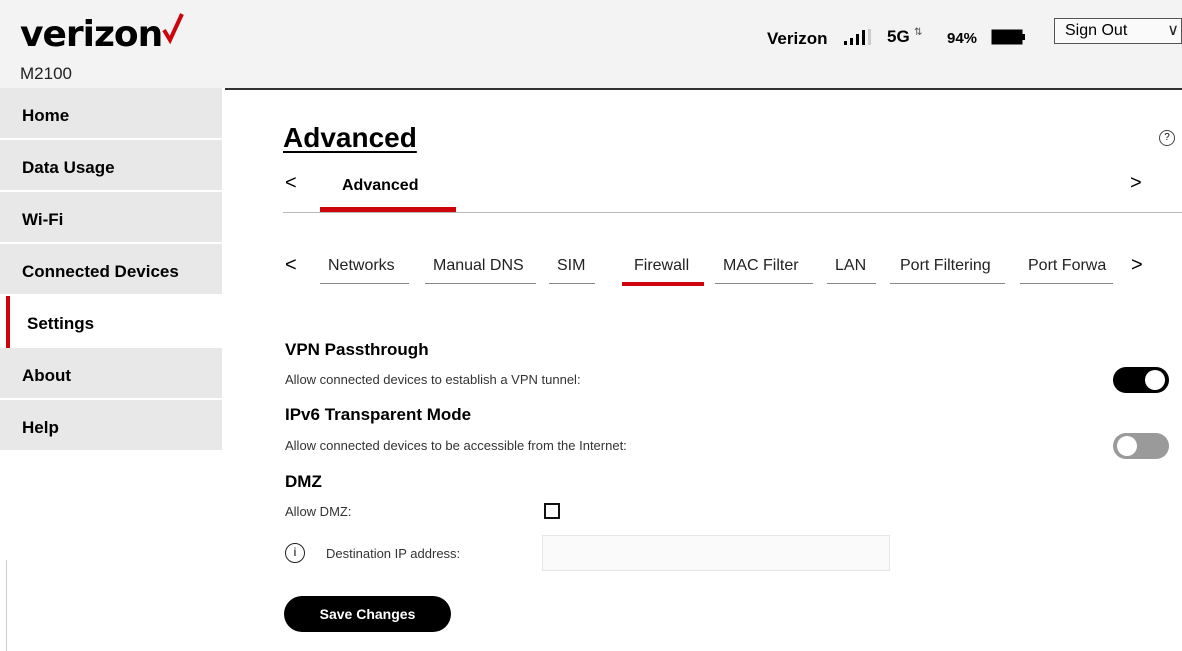 Image resolution: width=1182 pixels, height=651 pixels. What do you see at coordinates (291, 265) in the screenshot?
I see `subtabs-prev-arrow: <` at bounding box center [291, 265].